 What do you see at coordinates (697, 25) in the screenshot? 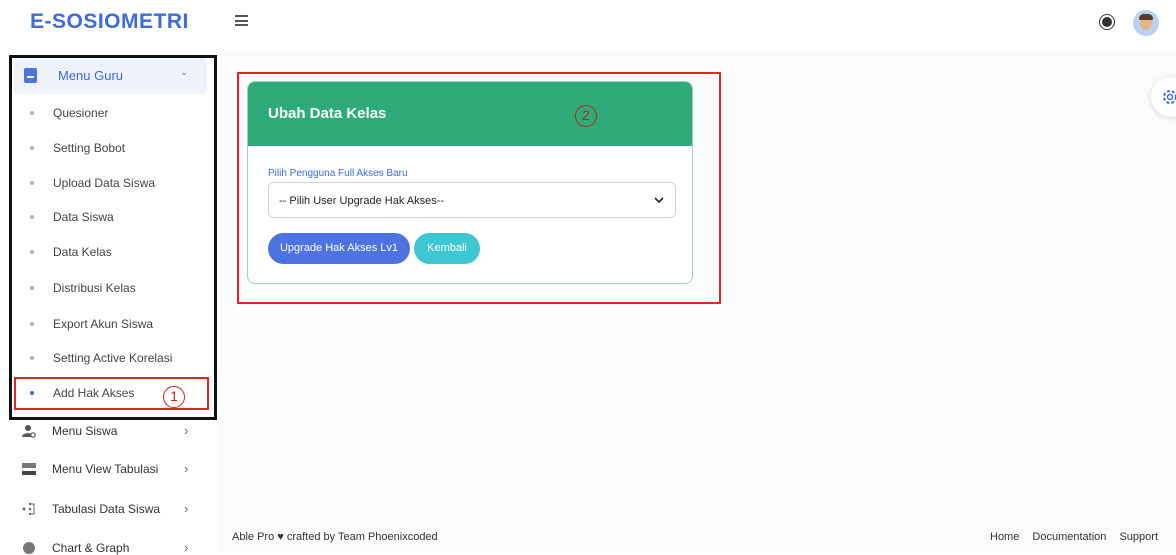
I see `top-bar` at bounding box center [697, 25].